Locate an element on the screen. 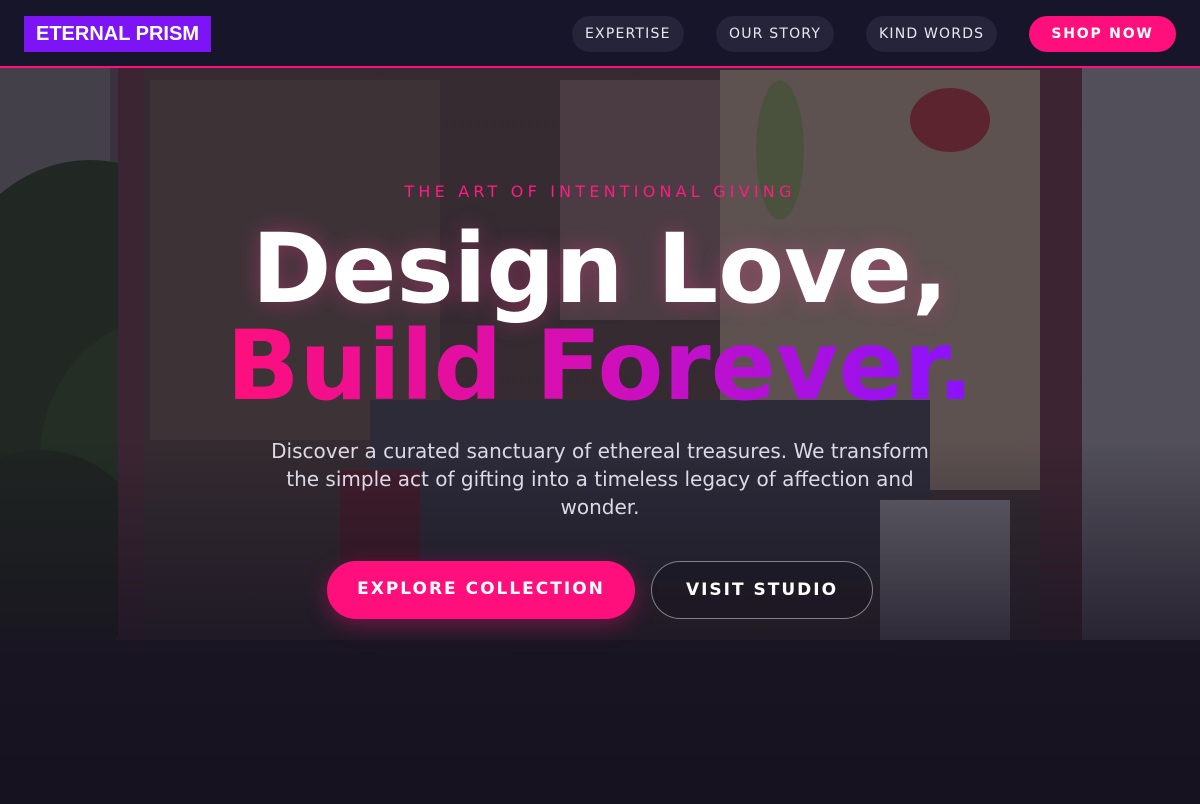 This screenshot has height=804, width=1200. explore-collection-button: EXPLORE COLLECTION is located at coordinates (481, 590).